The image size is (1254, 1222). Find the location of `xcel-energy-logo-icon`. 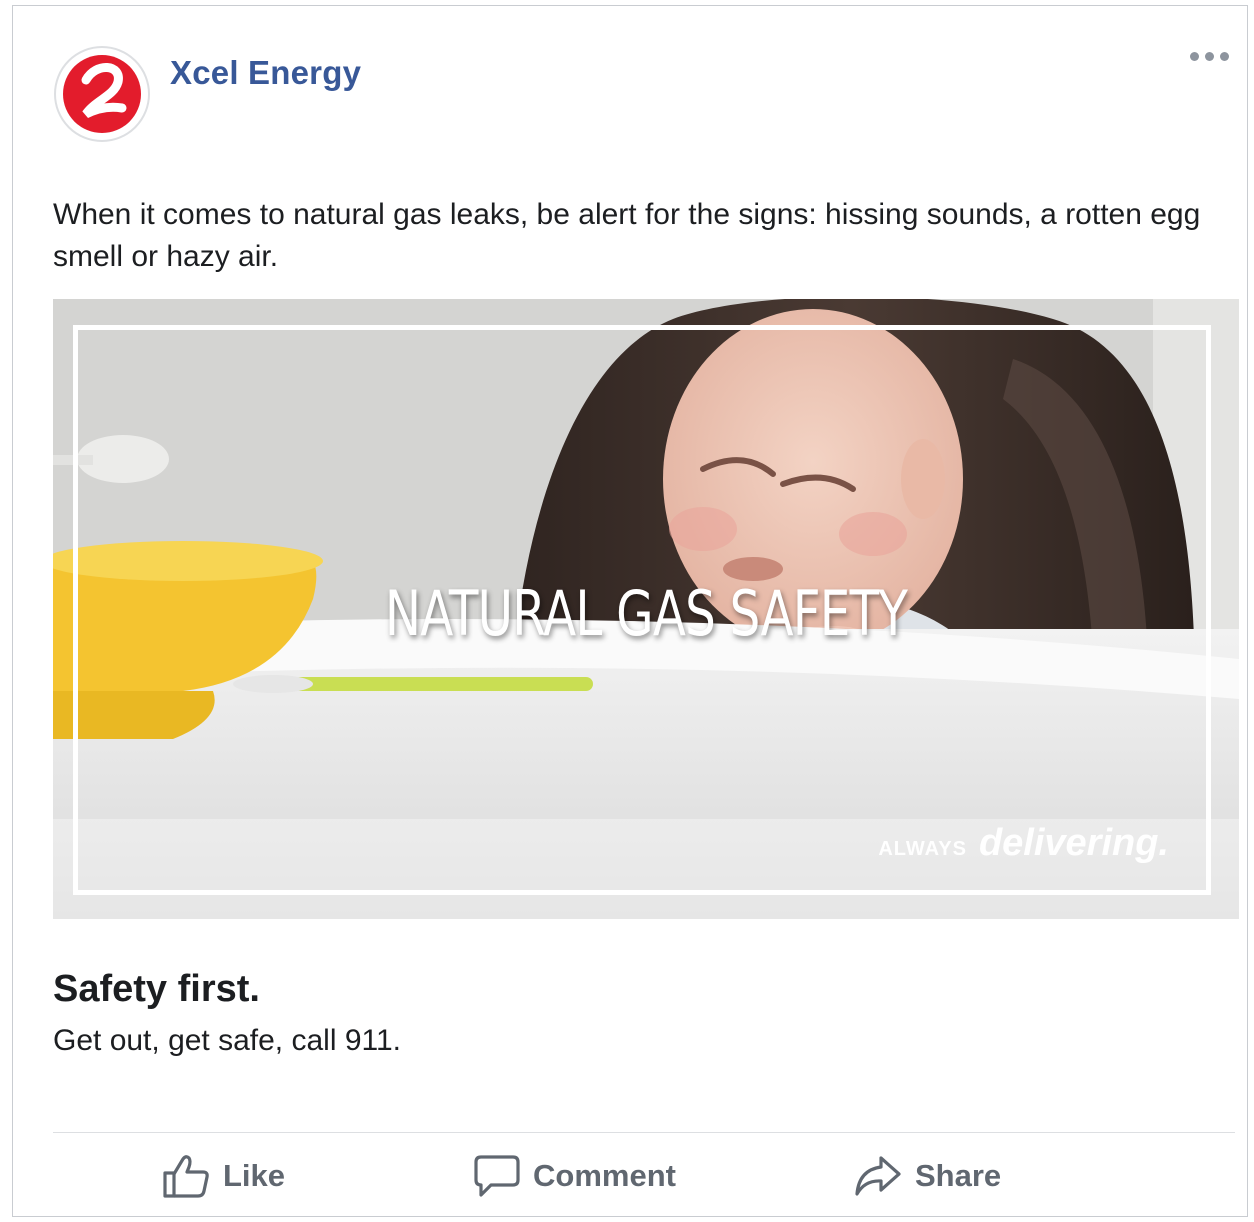

xcel-energy-logo-icon is located at coordinates (102, 94).